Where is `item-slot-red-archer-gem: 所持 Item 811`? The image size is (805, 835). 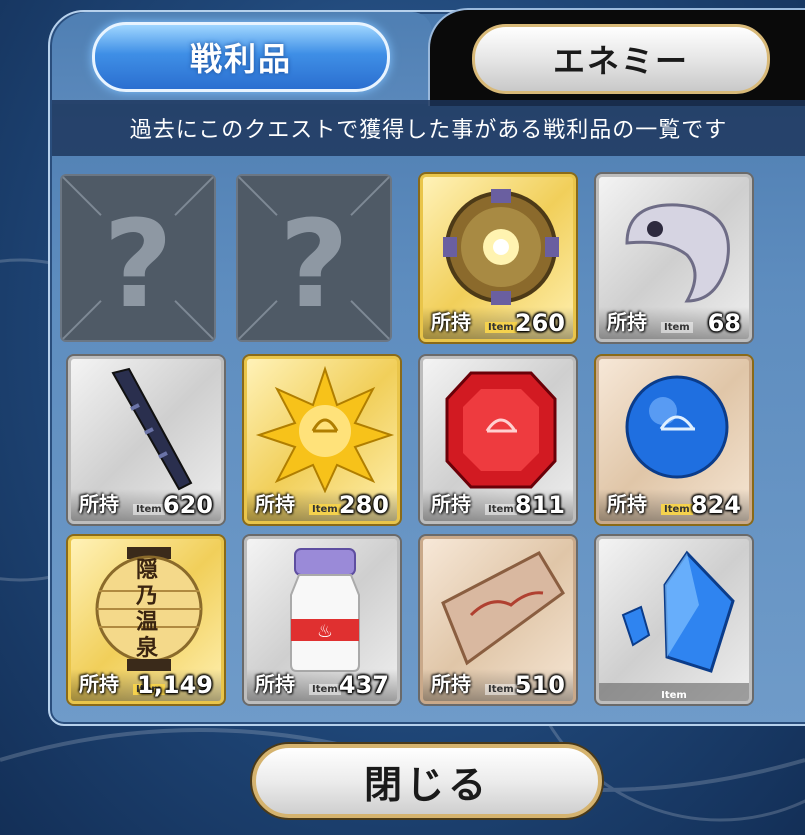
item-slot-red-archer-gem: 所持 Item 811 is located at coordinates (498, 440).